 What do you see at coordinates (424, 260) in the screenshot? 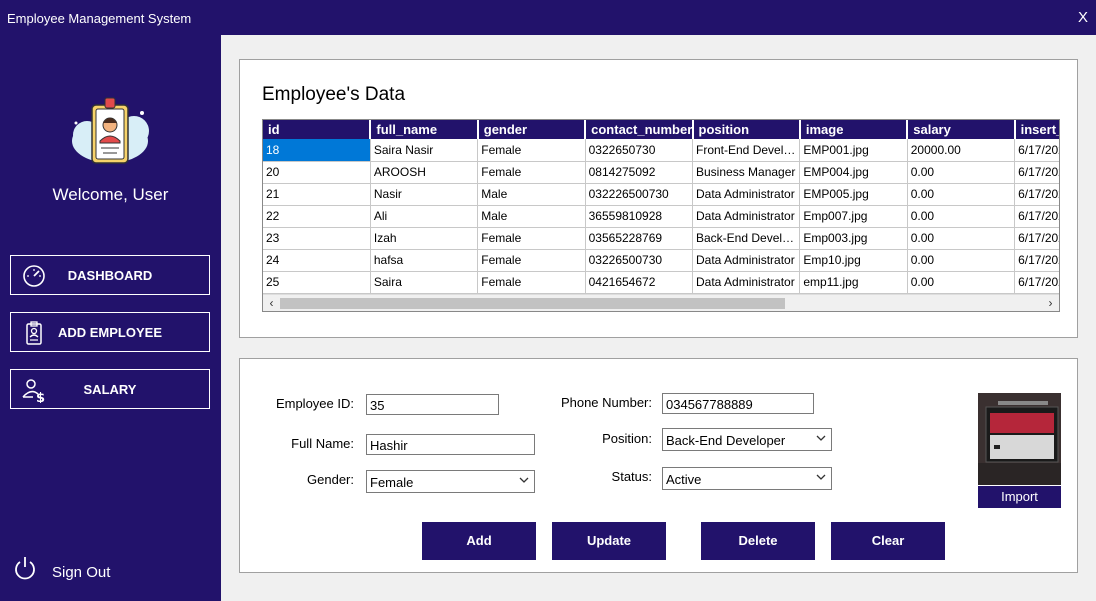
I see `table-cell: hafsa` at bounding box center [424, 260].